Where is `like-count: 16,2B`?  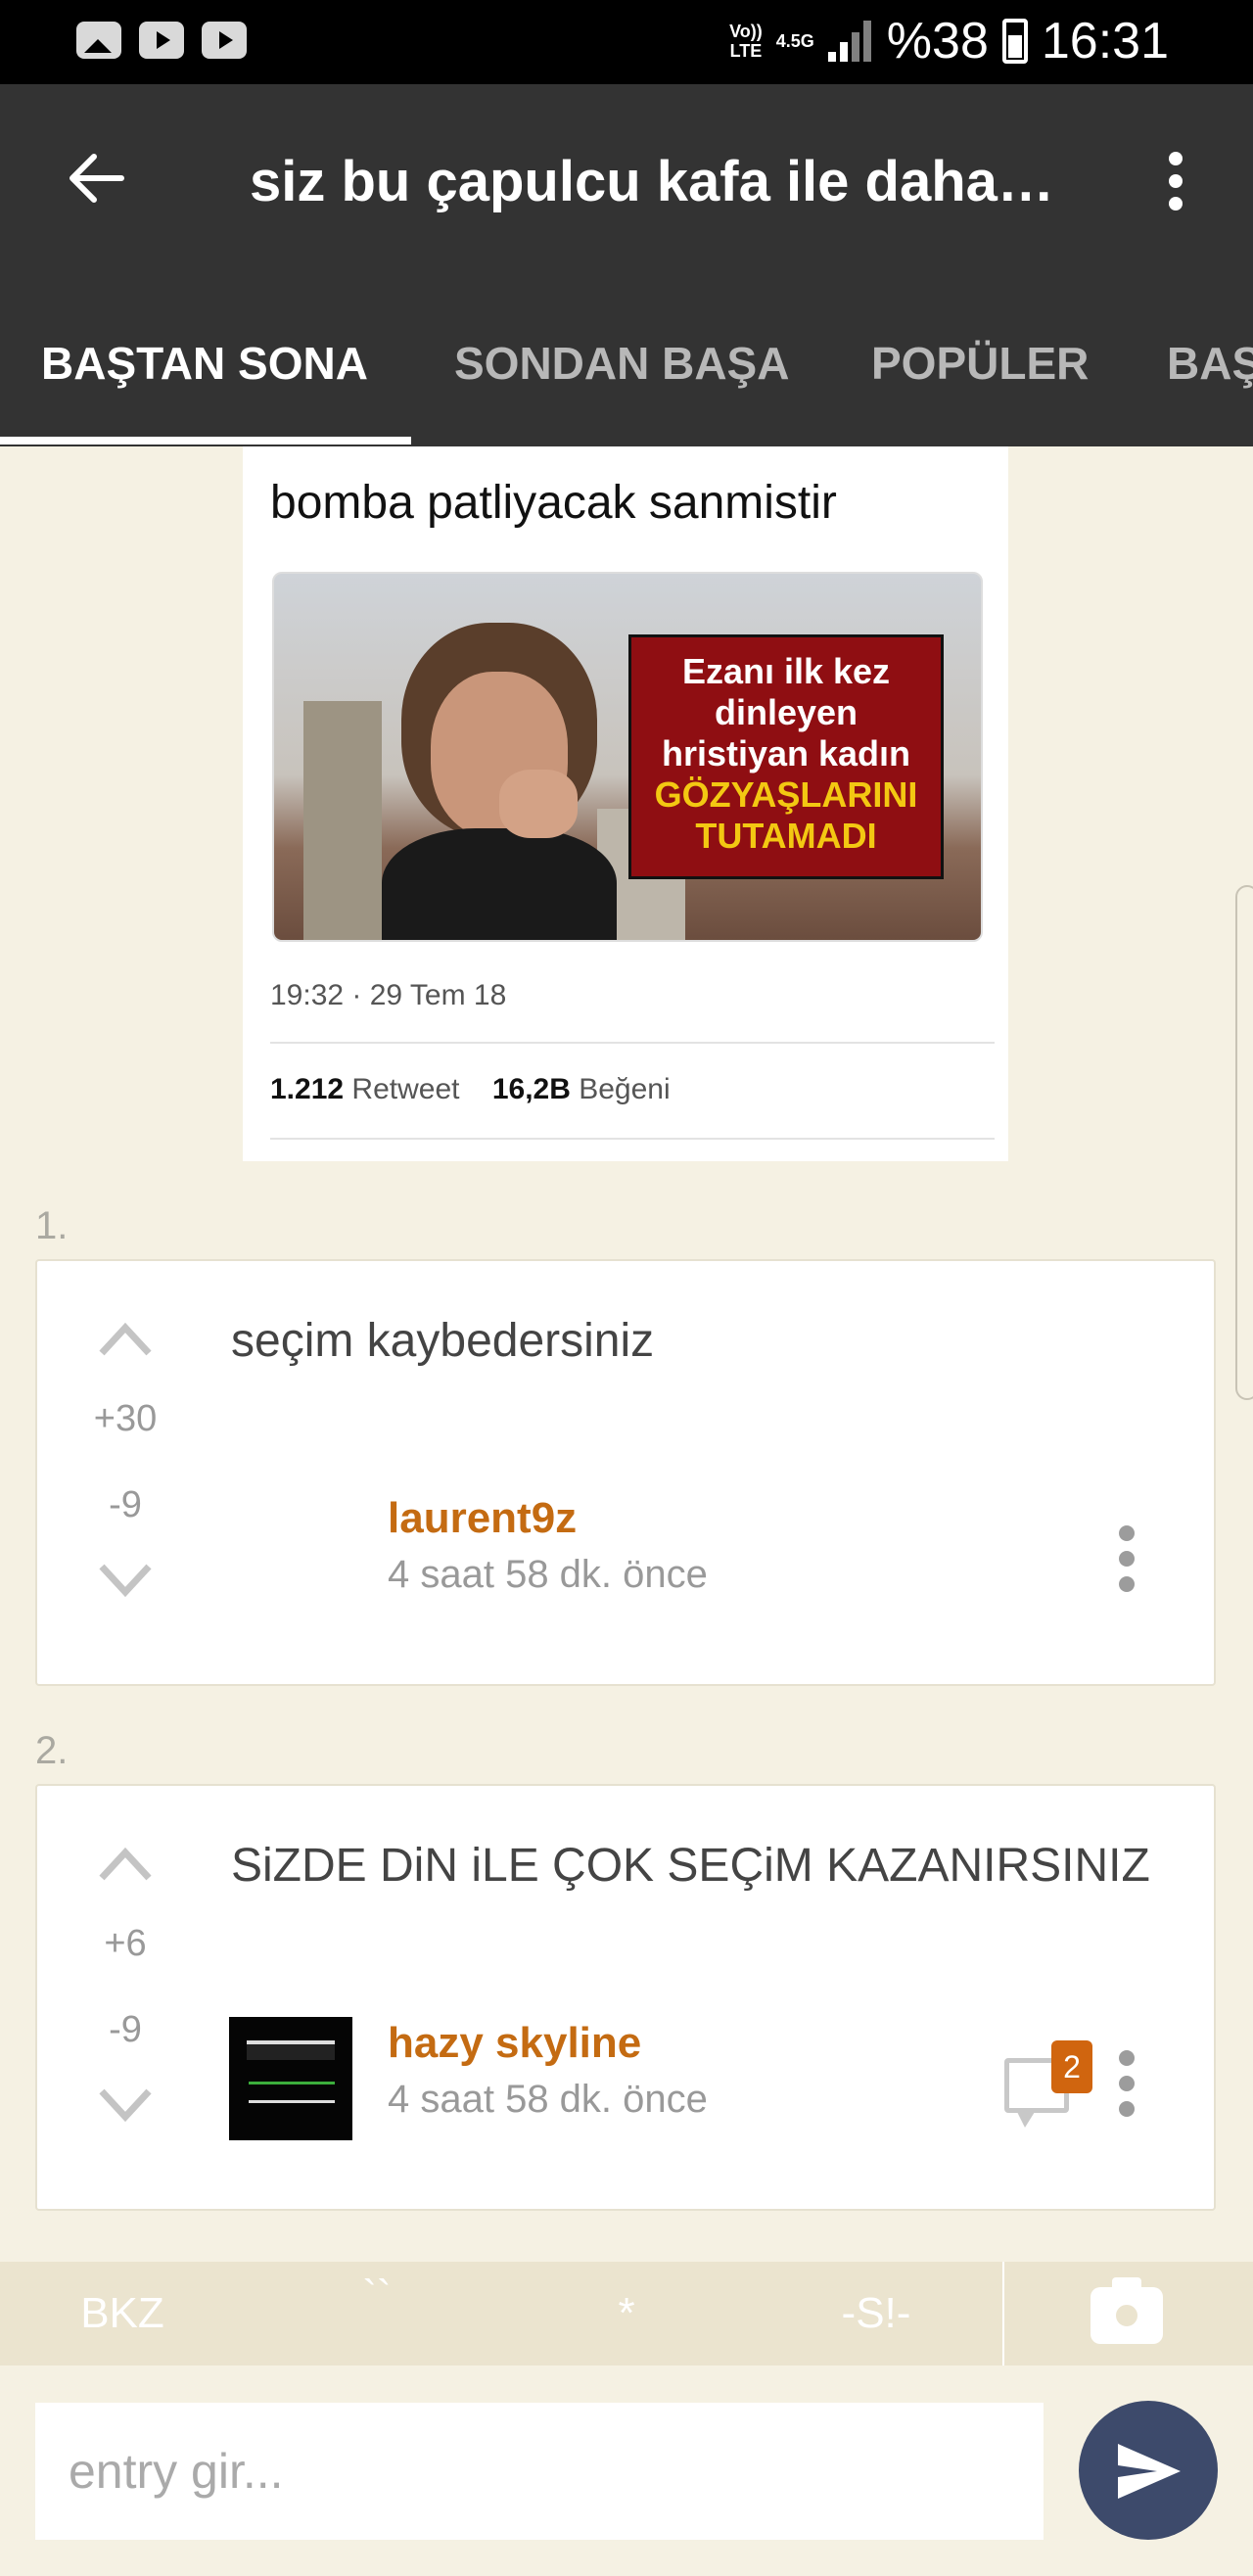
like-count: 16,2B is located at coordinates (531, 1089).